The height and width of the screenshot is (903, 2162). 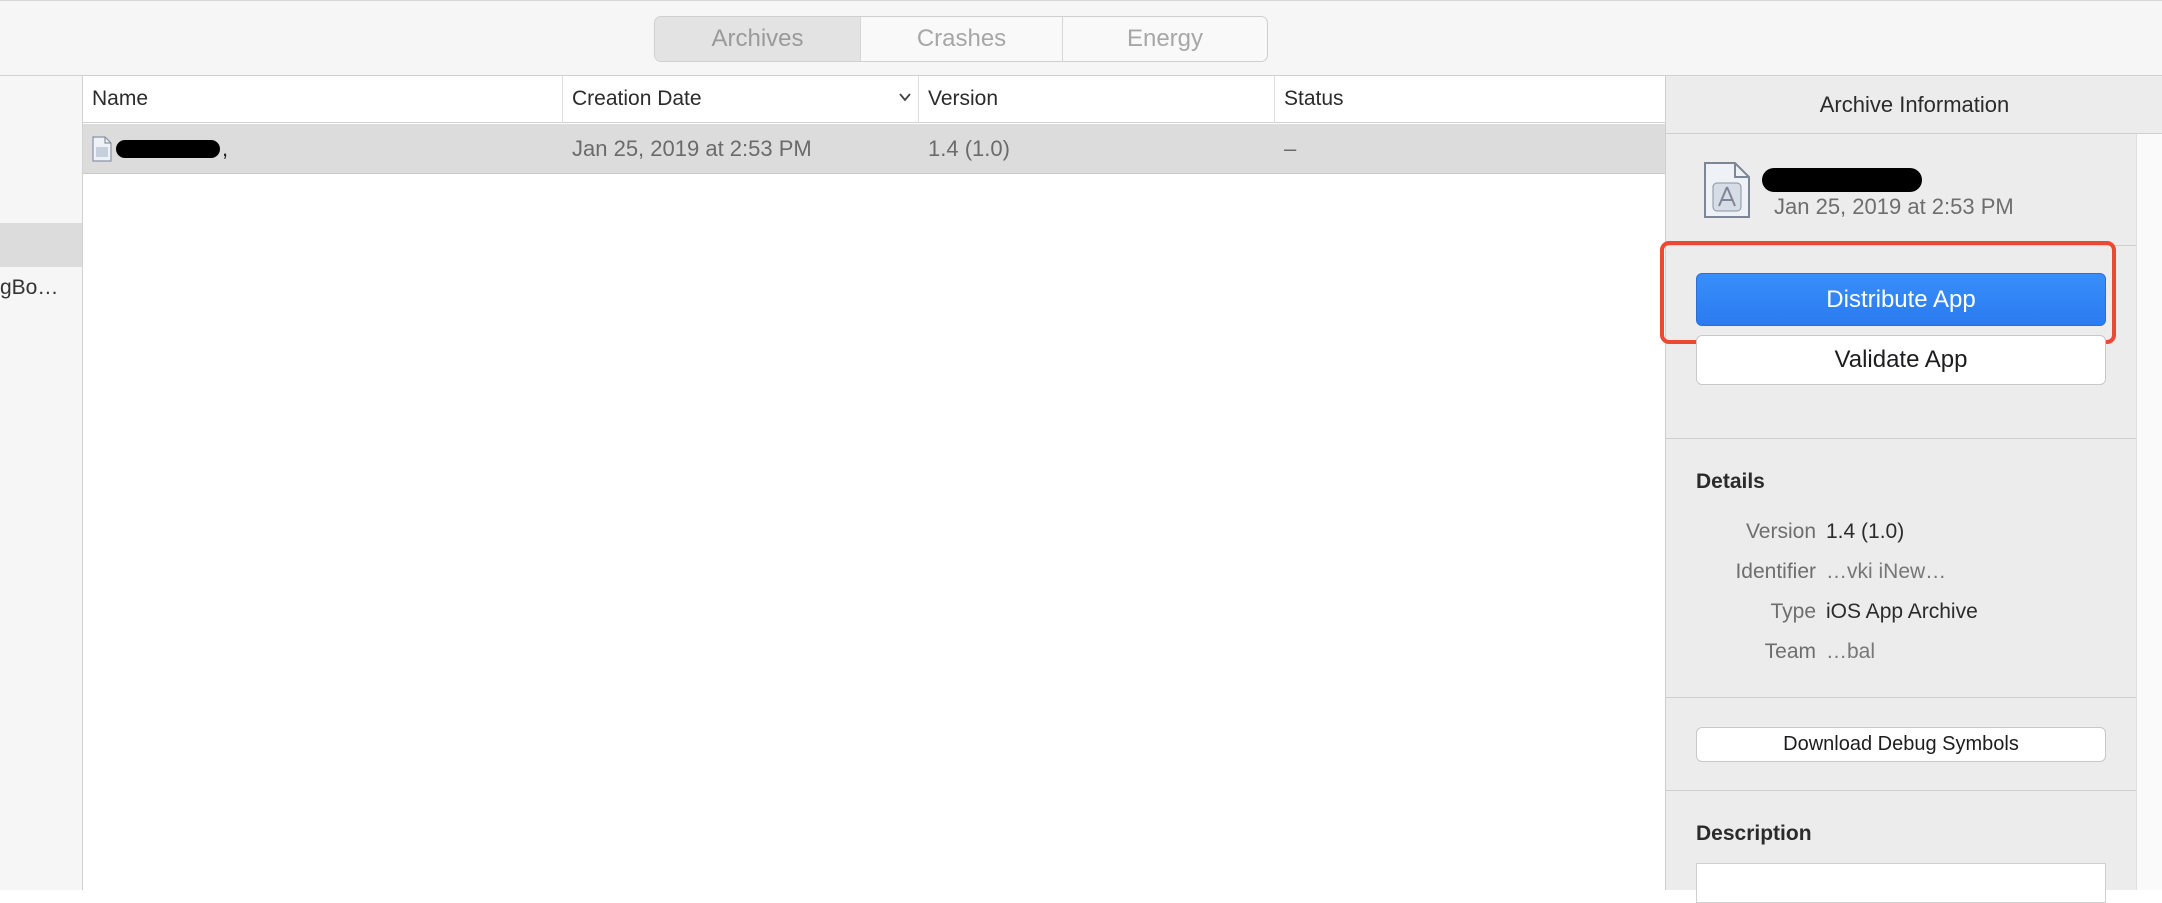 I want to click on inspector-title: Archive Information, so click(x=1914, y=105).